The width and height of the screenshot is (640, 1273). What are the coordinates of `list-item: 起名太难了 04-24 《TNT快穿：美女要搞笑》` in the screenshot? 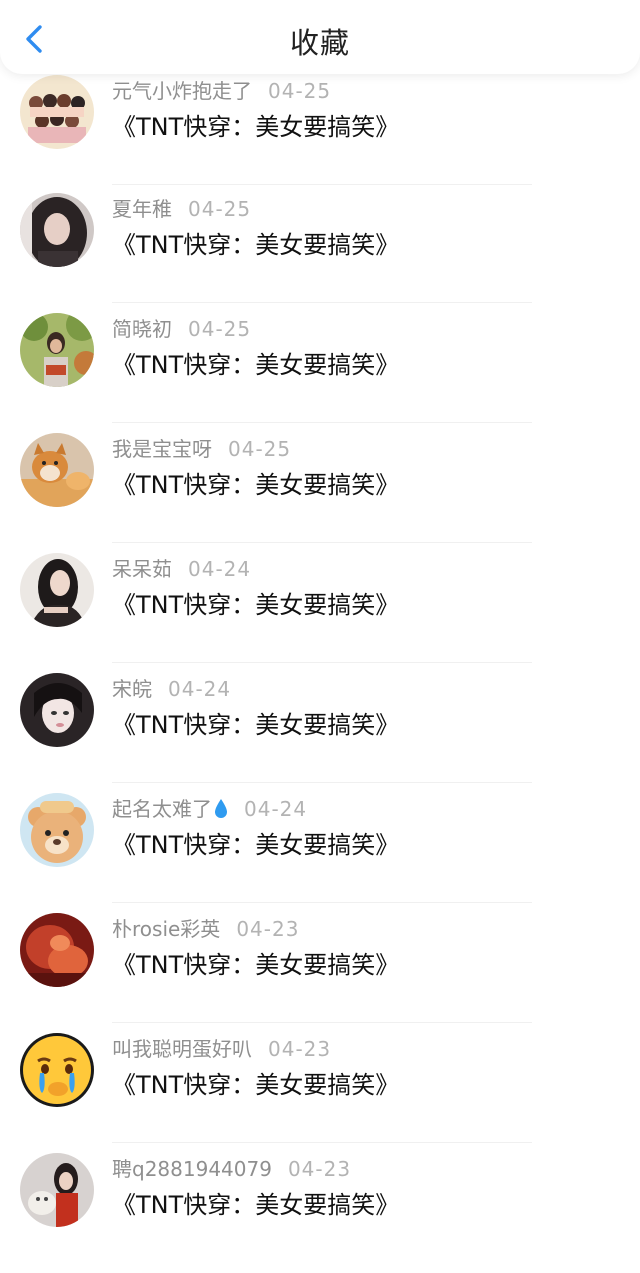 It's located at (320, 853).